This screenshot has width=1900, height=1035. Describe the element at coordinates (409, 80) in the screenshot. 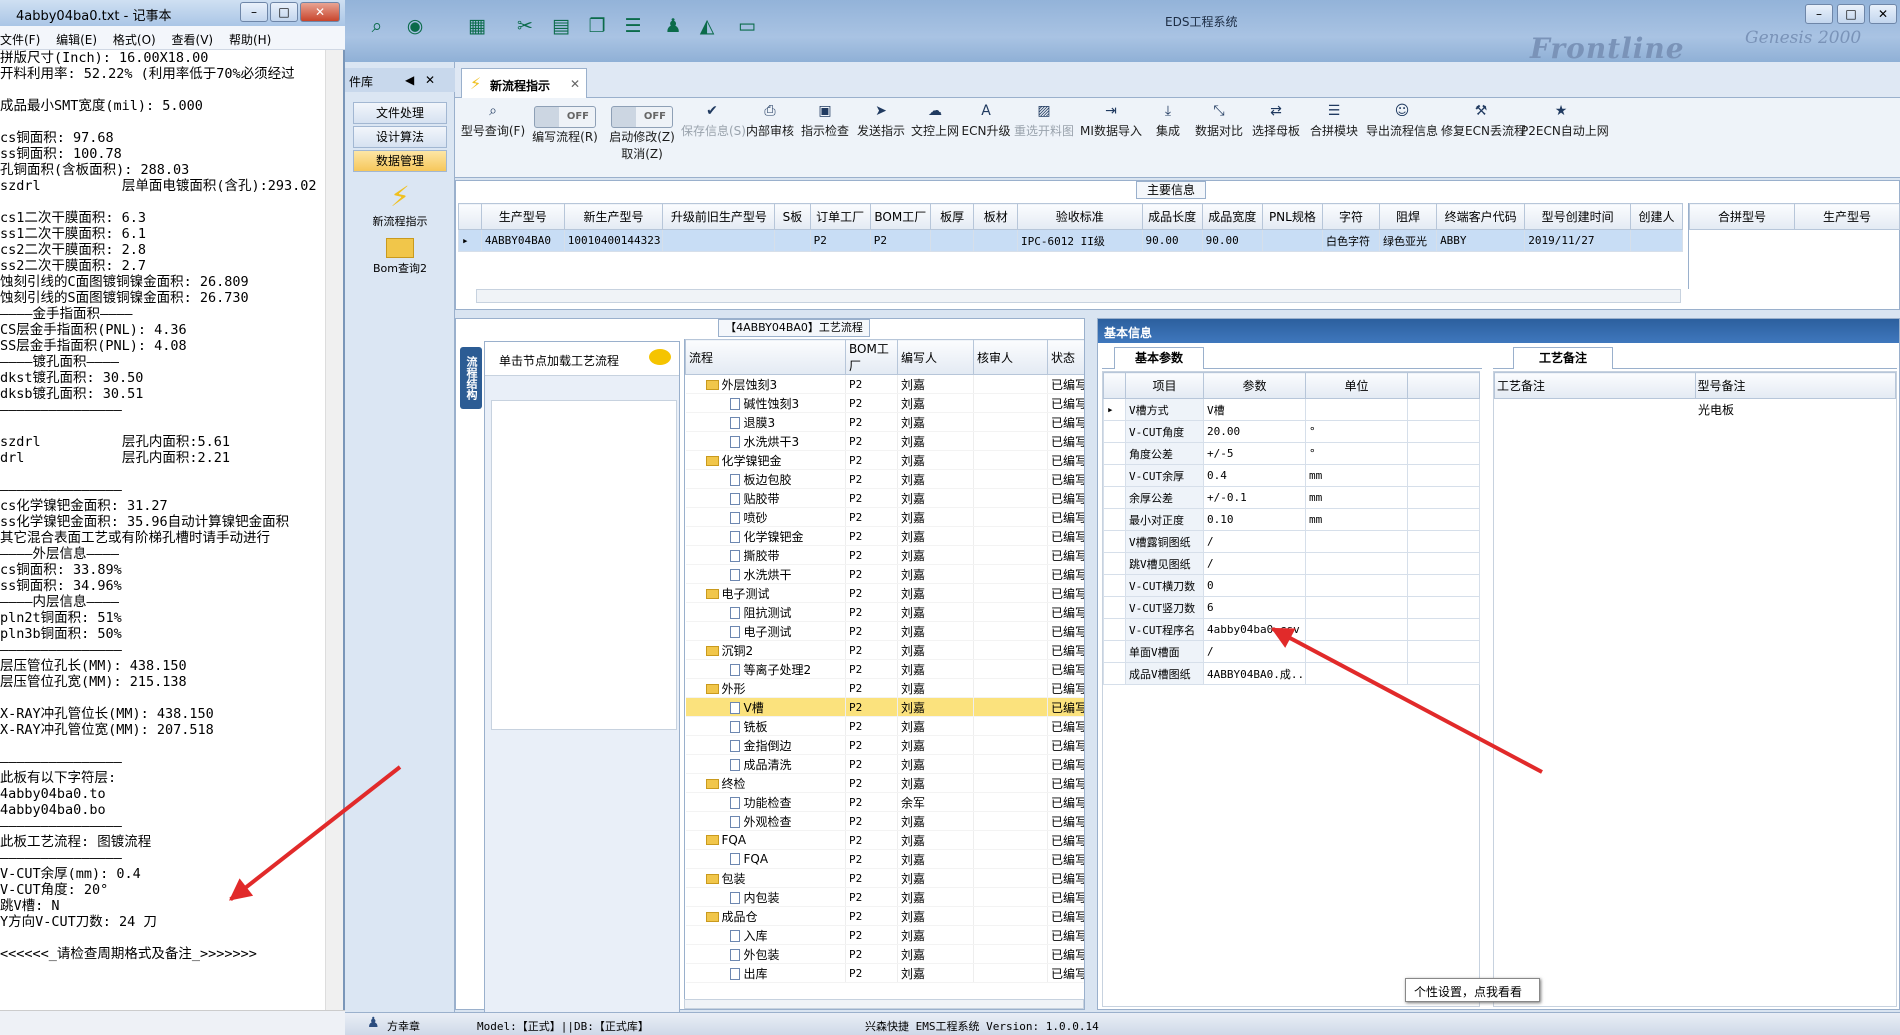

I see `prev-arrow-icon: ◀` at that location.